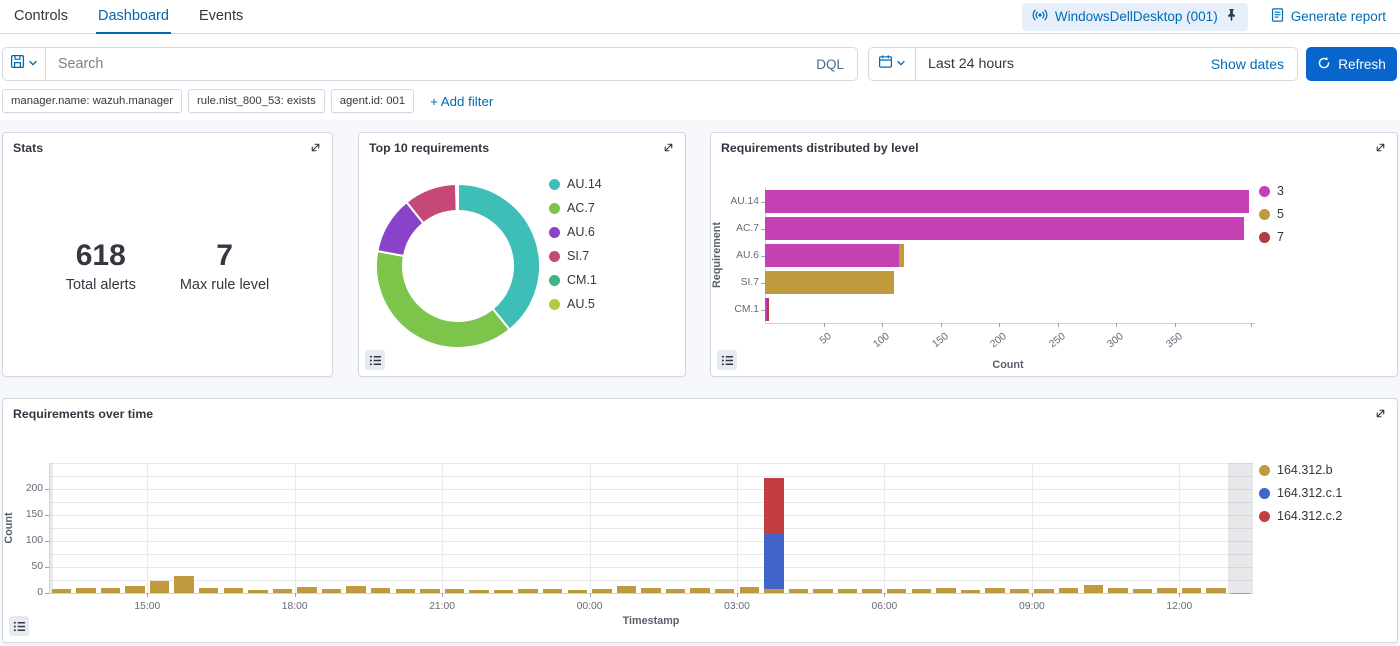 The width and height of the screenshot is (1400, 646). Describe the element at coordinates (372, 101) in the screenshot. I see `filter-pill-agent-id: agent.id: 001` at that location.